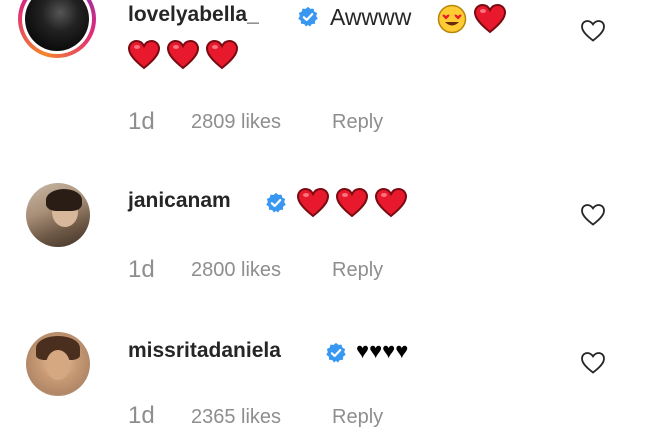 This screenshot has height=440, width=652. I want to click on comment-text: ♥♥♥♥, so click(382, 350).